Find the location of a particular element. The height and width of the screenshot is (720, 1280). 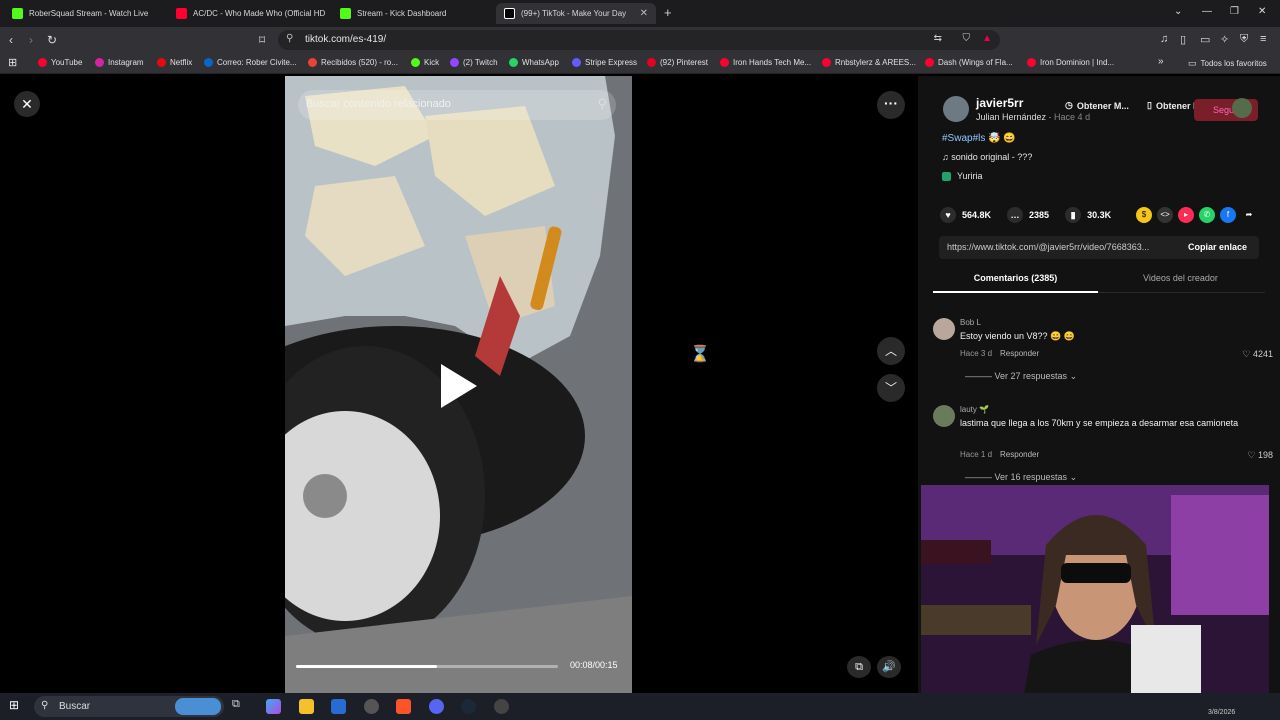

bookmark-item: WhatsApp is located at coordinates (534, 62).